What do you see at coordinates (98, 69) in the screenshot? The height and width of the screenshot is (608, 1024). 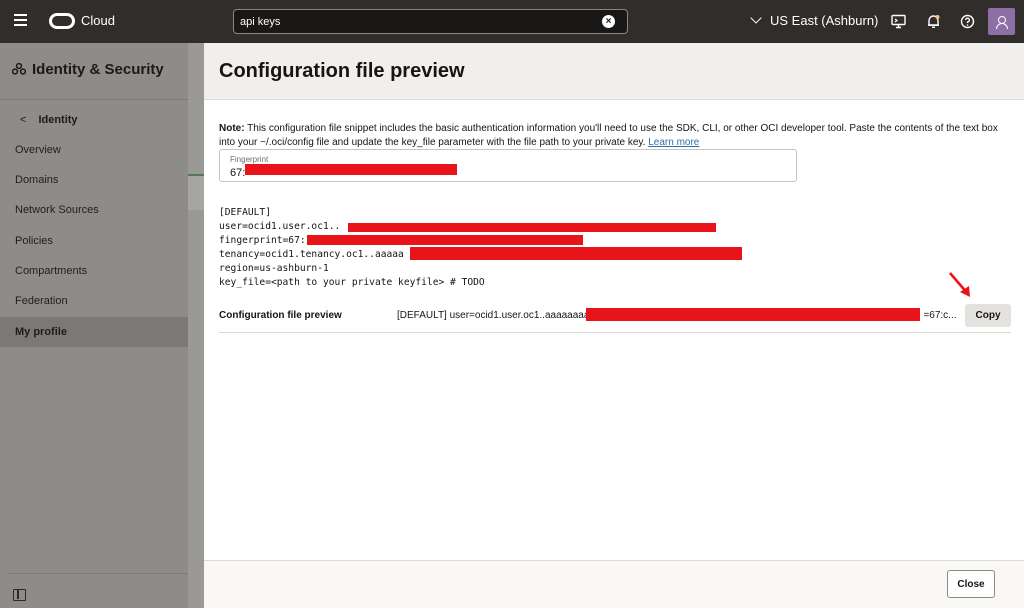 I see `sidebar-title-text: Identity & Security` at bounding box center [98, 69].